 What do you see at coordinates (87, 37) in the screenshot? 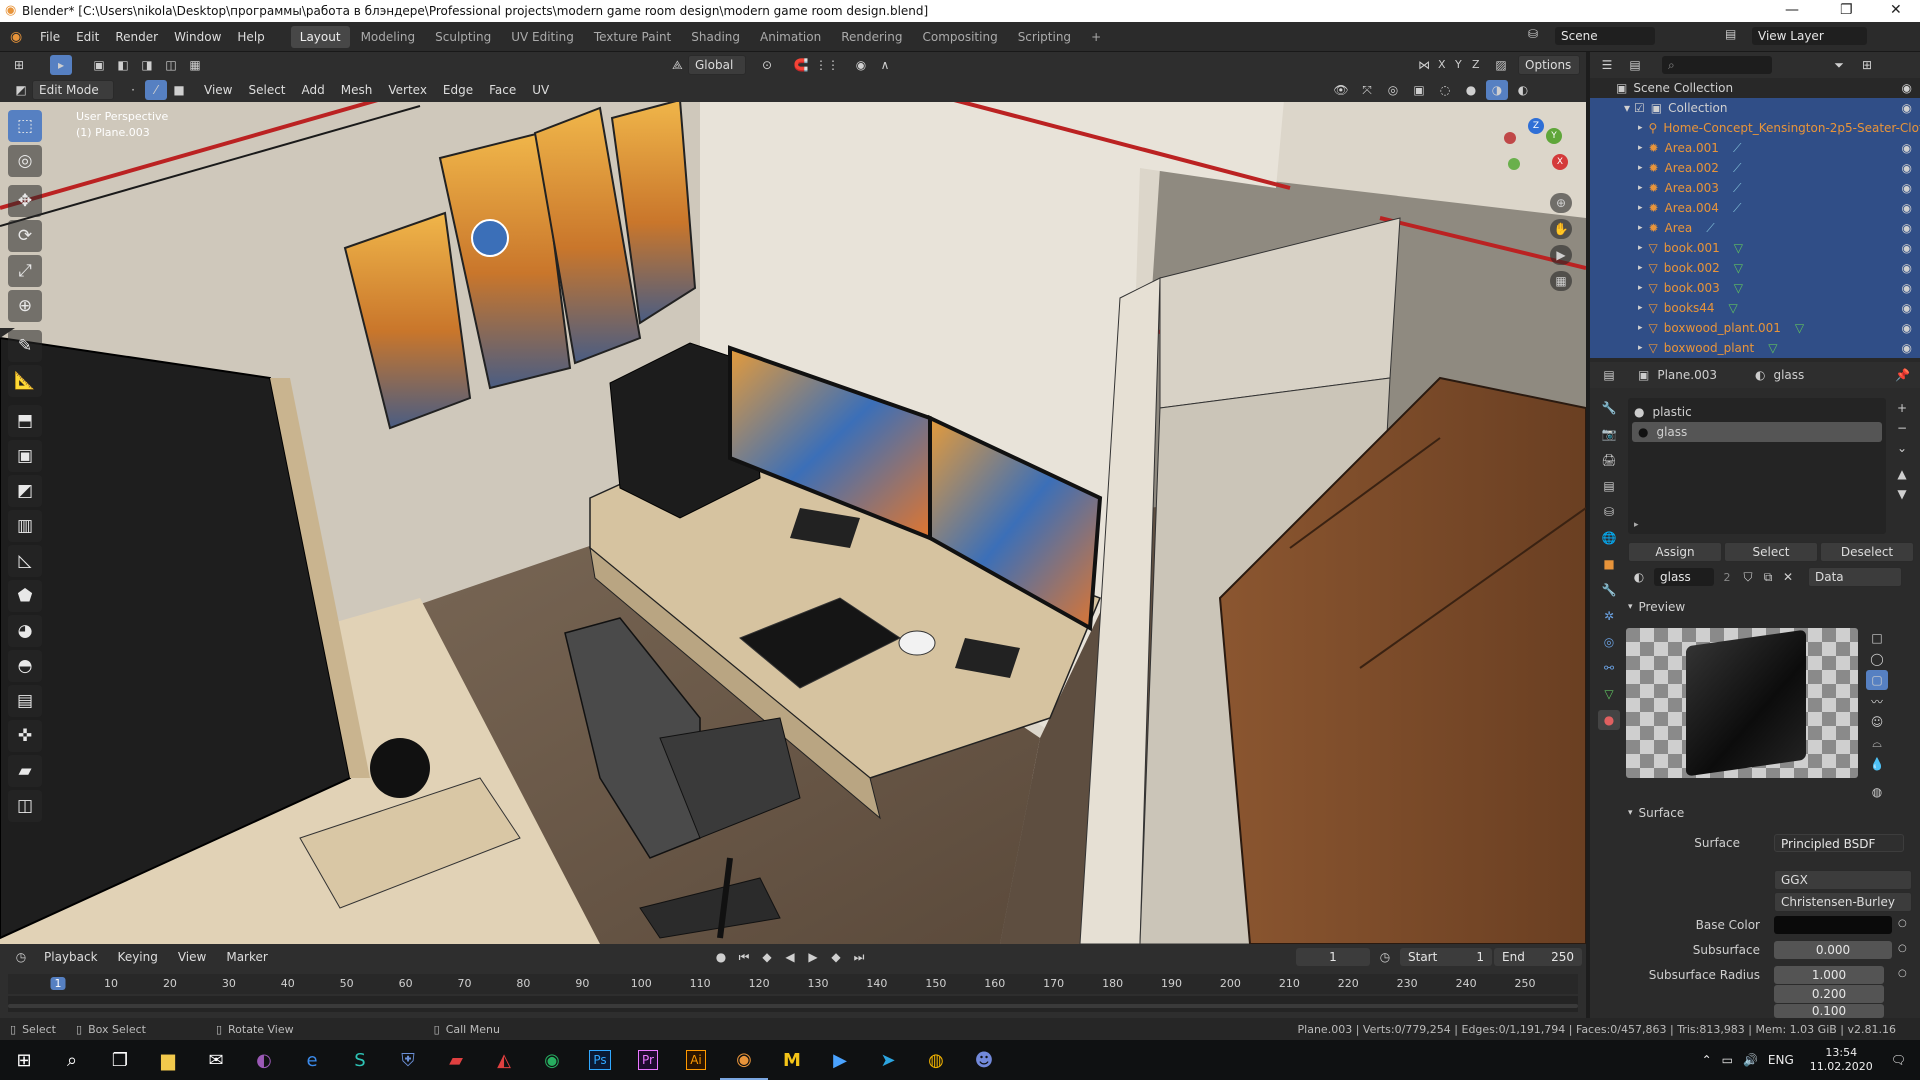
I see `menu-edit: Edit` at bounding box center [87, 37].